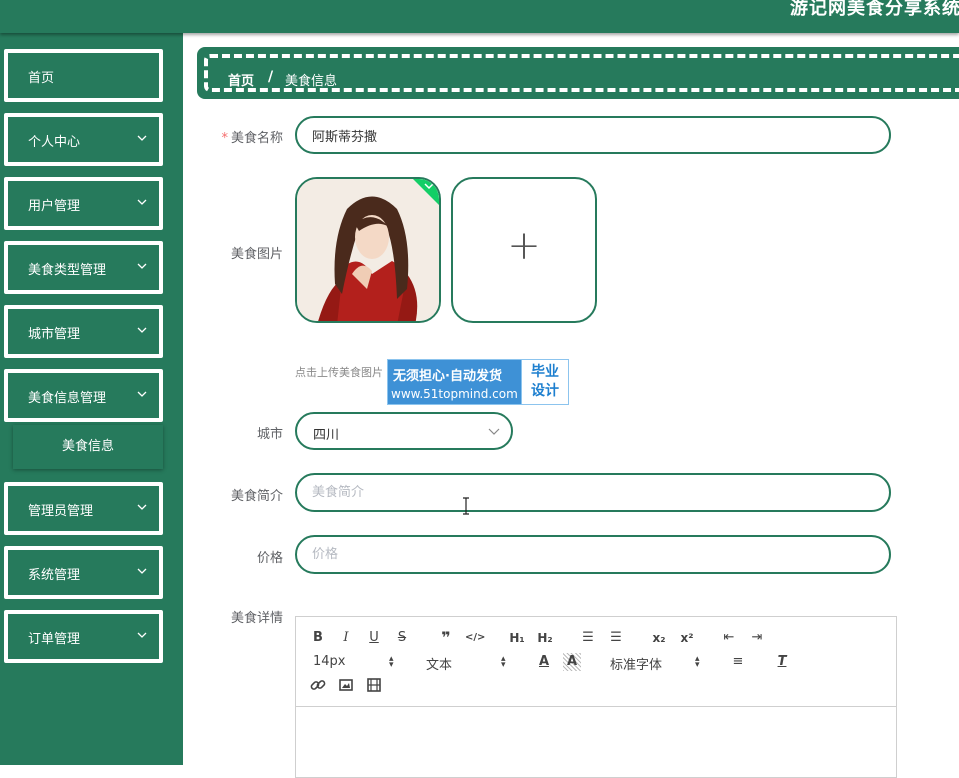  Describe the element at coordinates (311, 81) in the screenshot. I see `breadcrumb-current: 美食信息` at that location.